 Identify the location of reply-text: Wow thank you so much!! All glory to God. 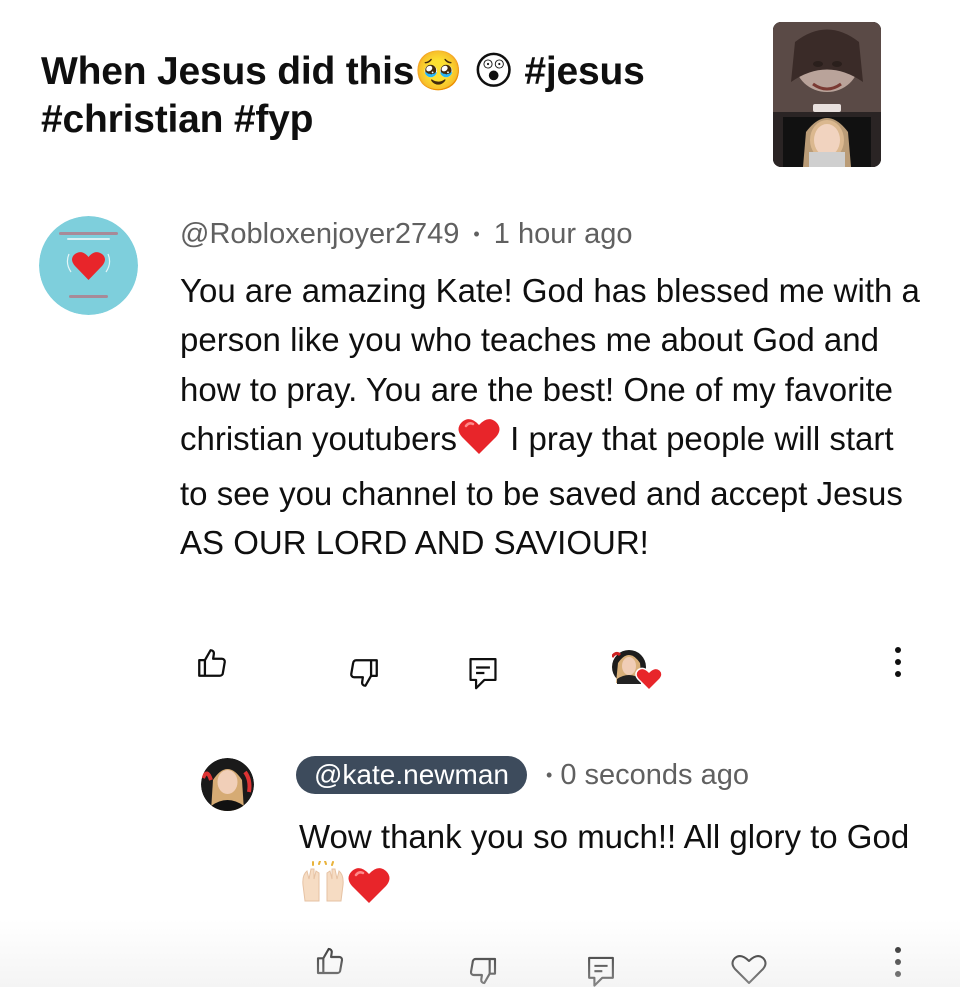
(609, 865).